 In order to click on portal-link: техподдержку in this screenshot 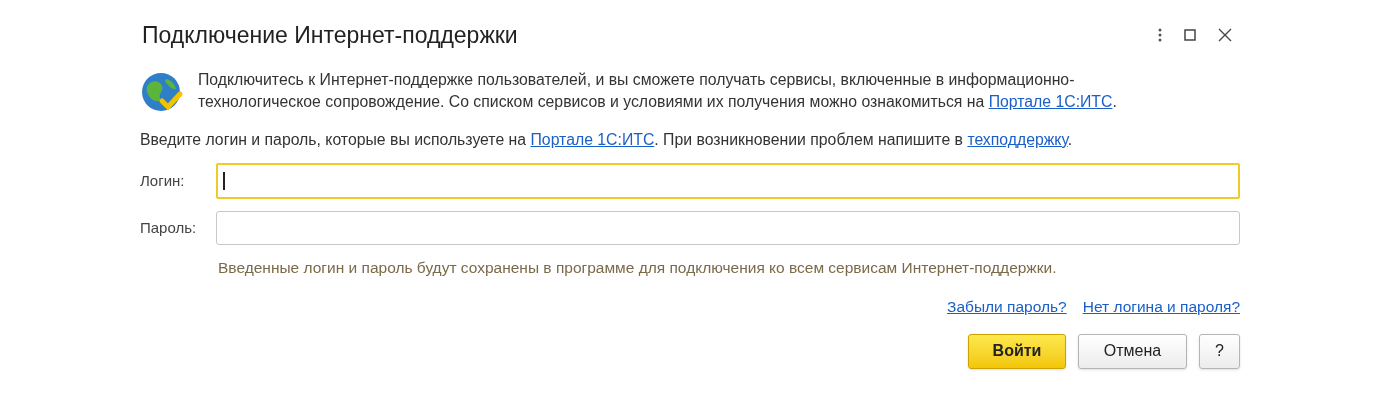, I will do `click(1017, 139)`.